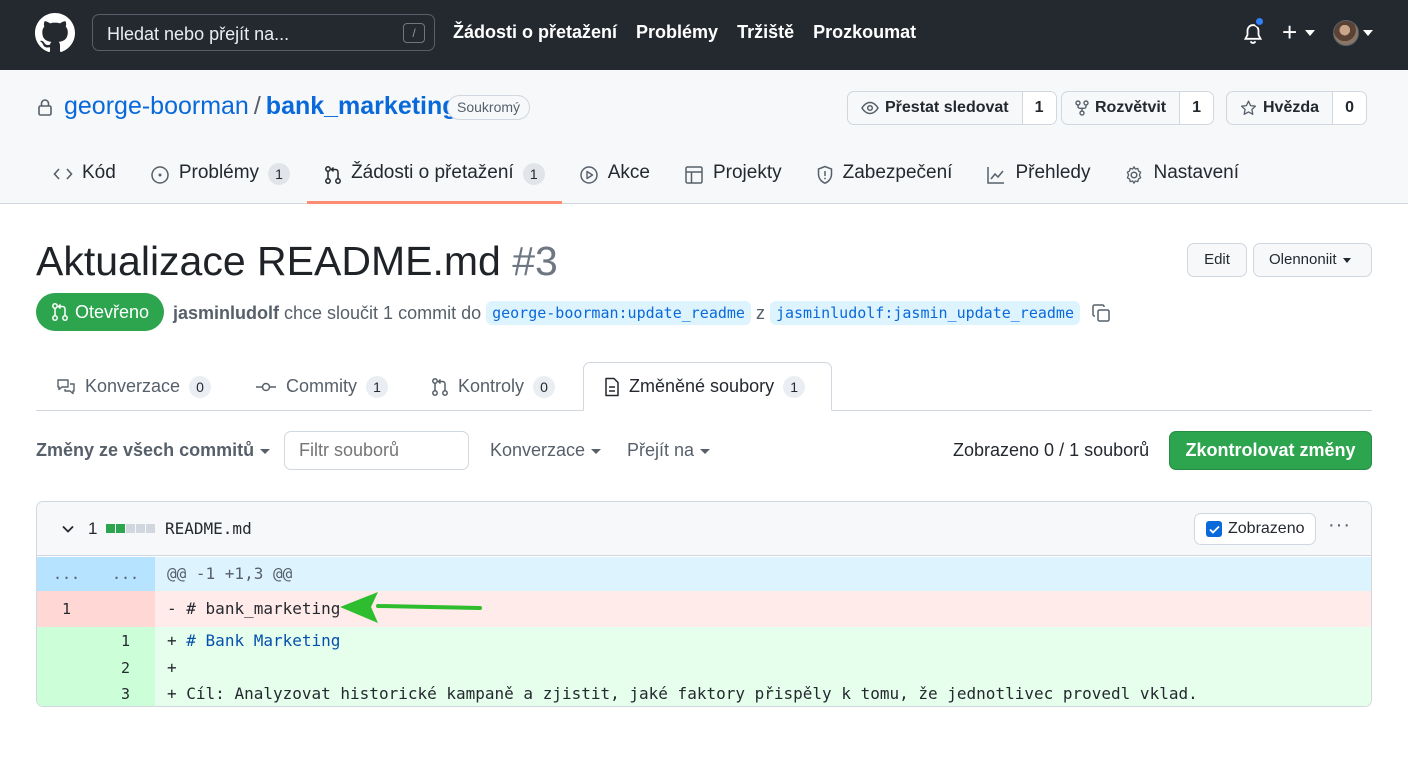  What do you see at coordinates (765, 32) in the screenshot?
I see `nav-marketplace: Tržiště` at bounding box center [765, 32].